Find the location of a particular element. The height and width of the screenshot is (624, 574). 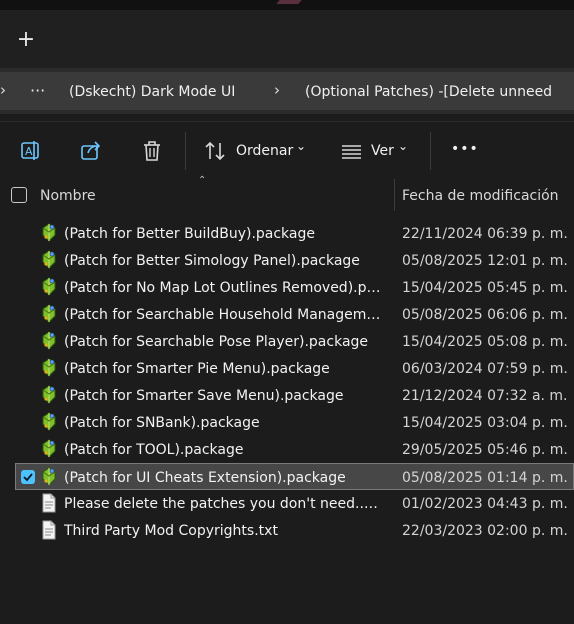

file-date: 22/03/2023 02:00 p. m. is located at coordinates (485, 531).